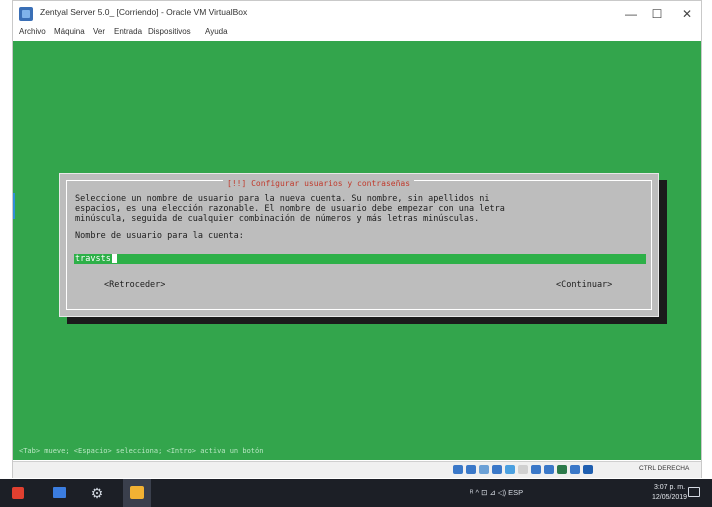 Image resolution: width=712 pixels, height=507 pixels. I want to click on optical-disc-icon, so click(471, 469).